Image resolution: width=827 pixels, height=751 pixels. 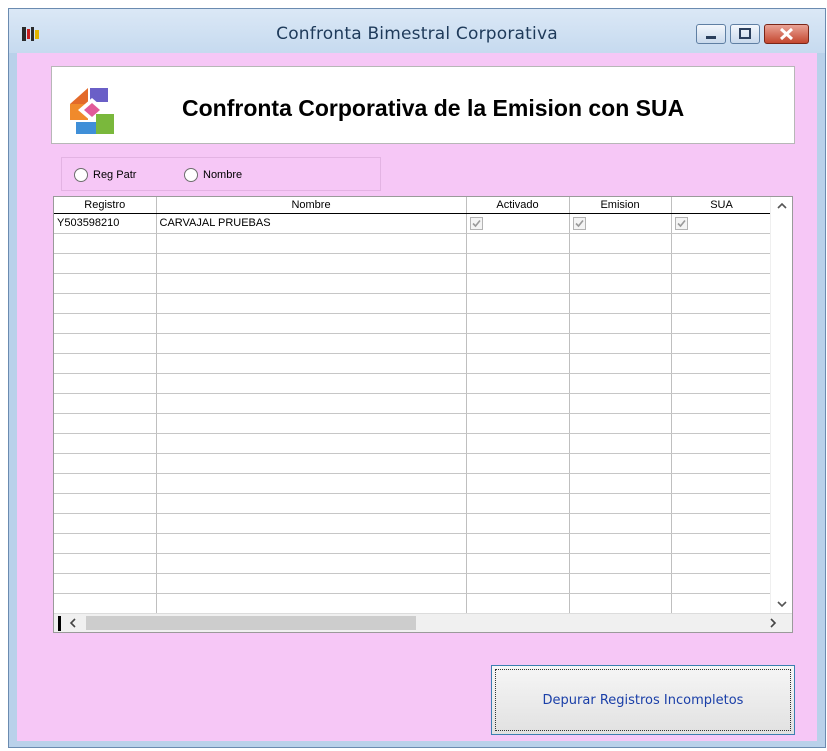 I want to click on scroll-up-icon, so click(x=782, y=206).